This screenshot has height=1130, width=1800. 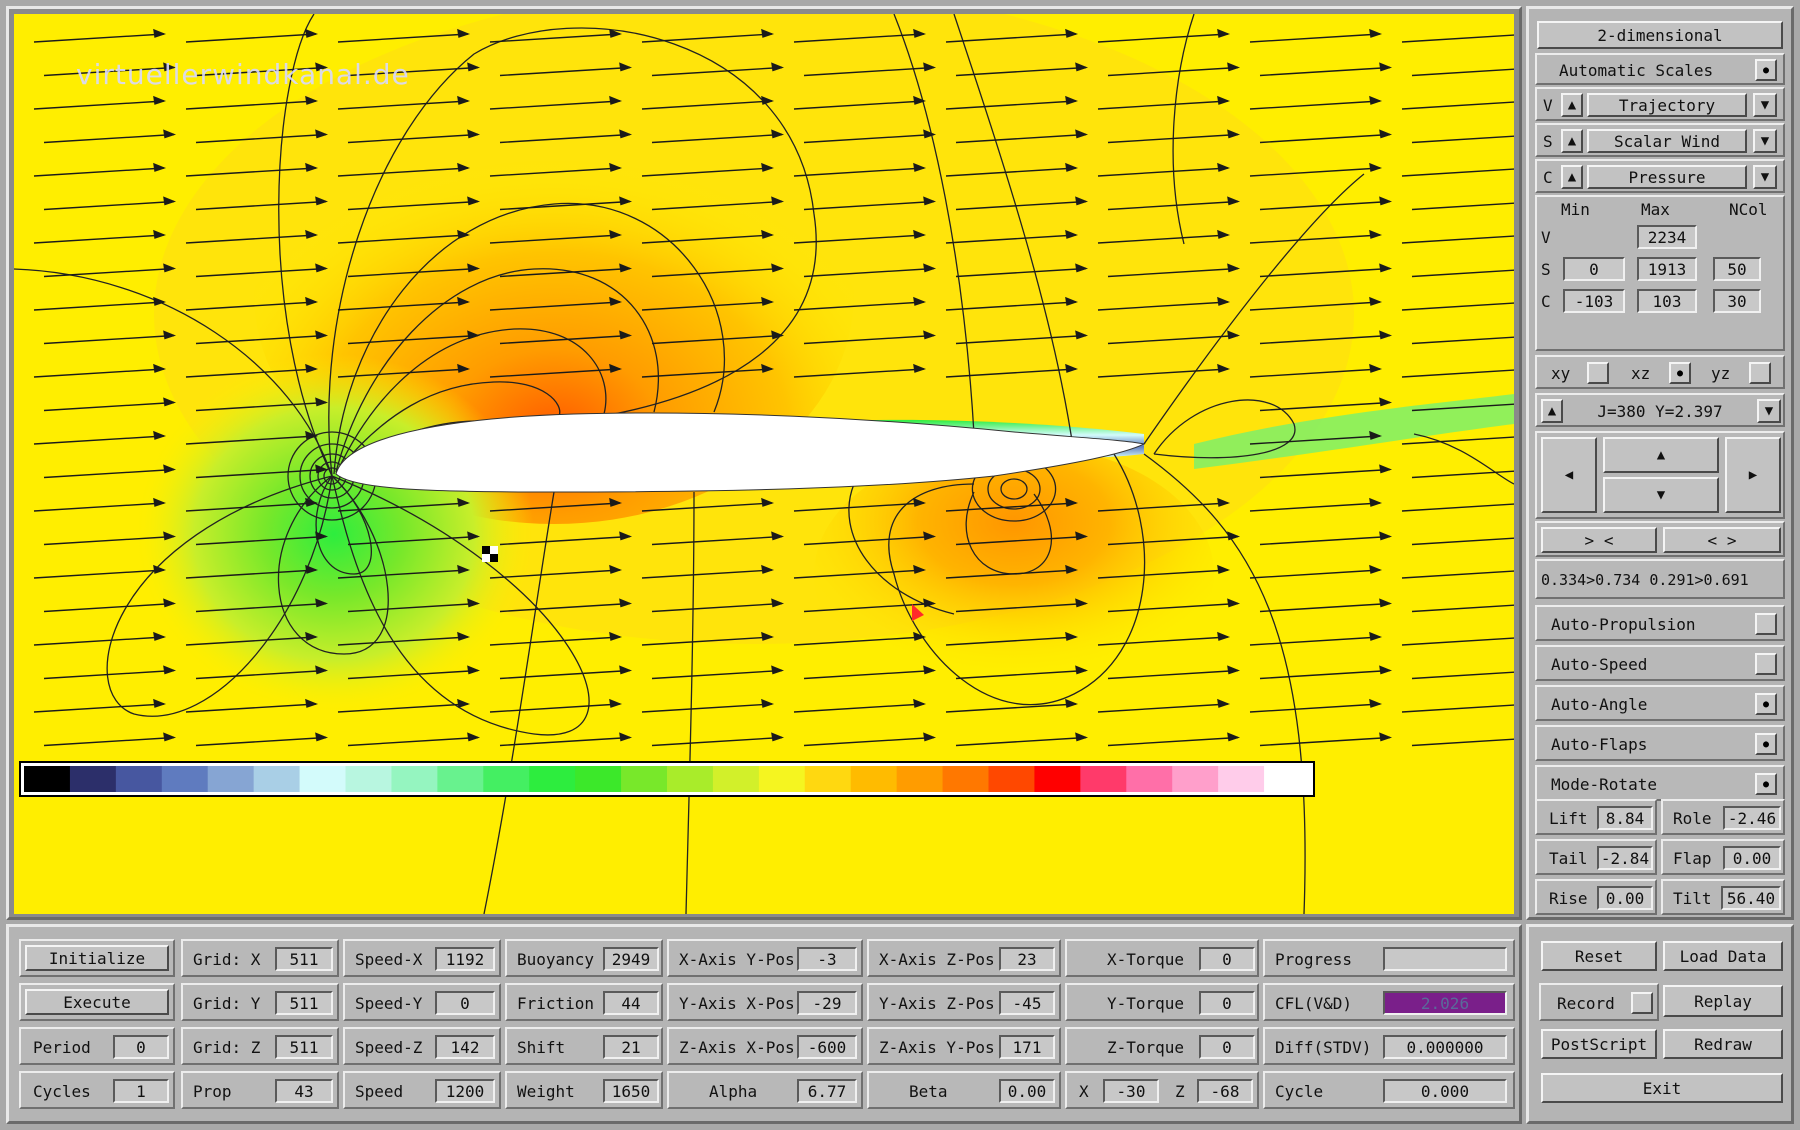 What do you see at coordinates (1146, 1047) in the screenshot?
I see `z-torque-label: Z-Torque` at bounding box center [1146, 1047].